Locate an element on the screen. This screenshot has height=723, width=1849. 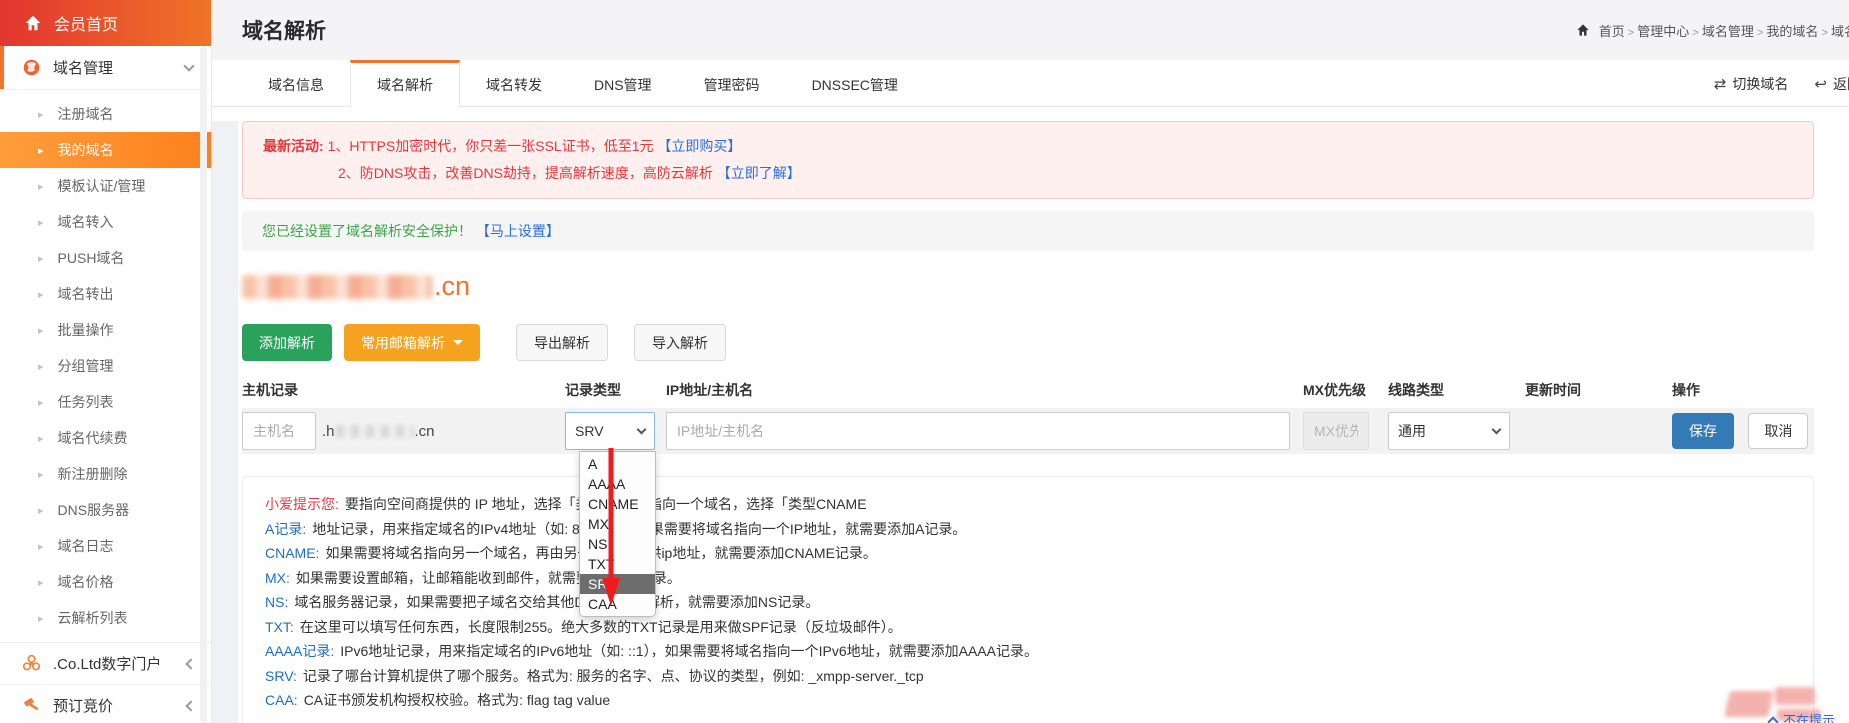
breadcrumb-item: 我的域名 is located at coordinates (1792, 31).